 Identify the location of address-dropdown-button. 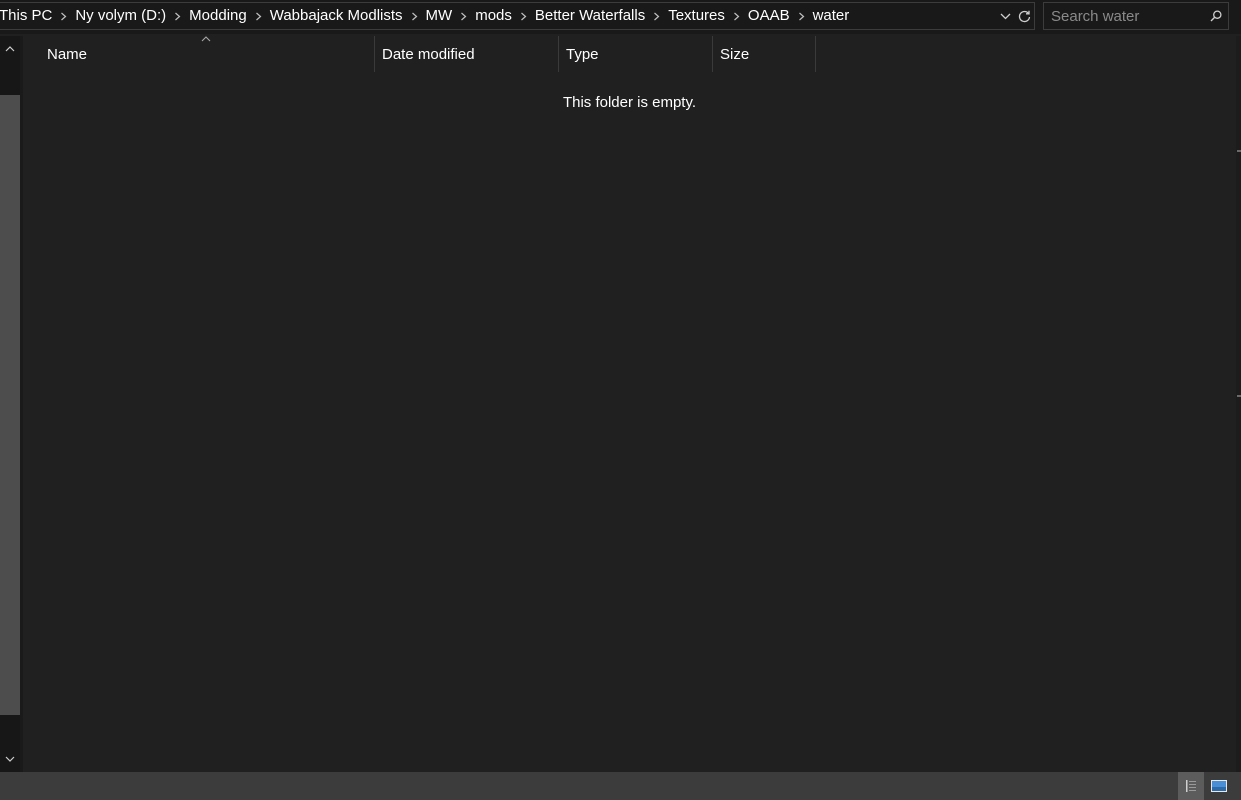
(1005, 16).